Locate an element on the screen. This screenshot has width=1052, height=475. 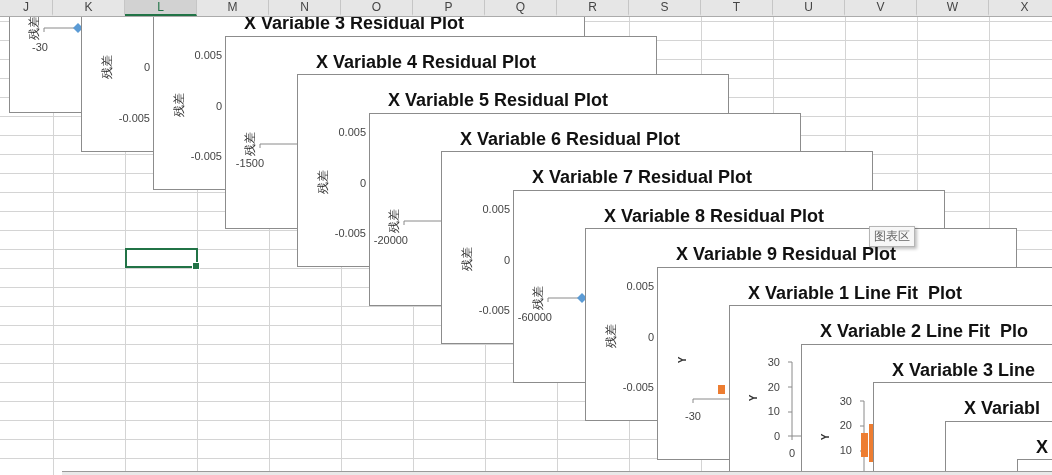
scrollbar-track is located at coordinates (557, 473).